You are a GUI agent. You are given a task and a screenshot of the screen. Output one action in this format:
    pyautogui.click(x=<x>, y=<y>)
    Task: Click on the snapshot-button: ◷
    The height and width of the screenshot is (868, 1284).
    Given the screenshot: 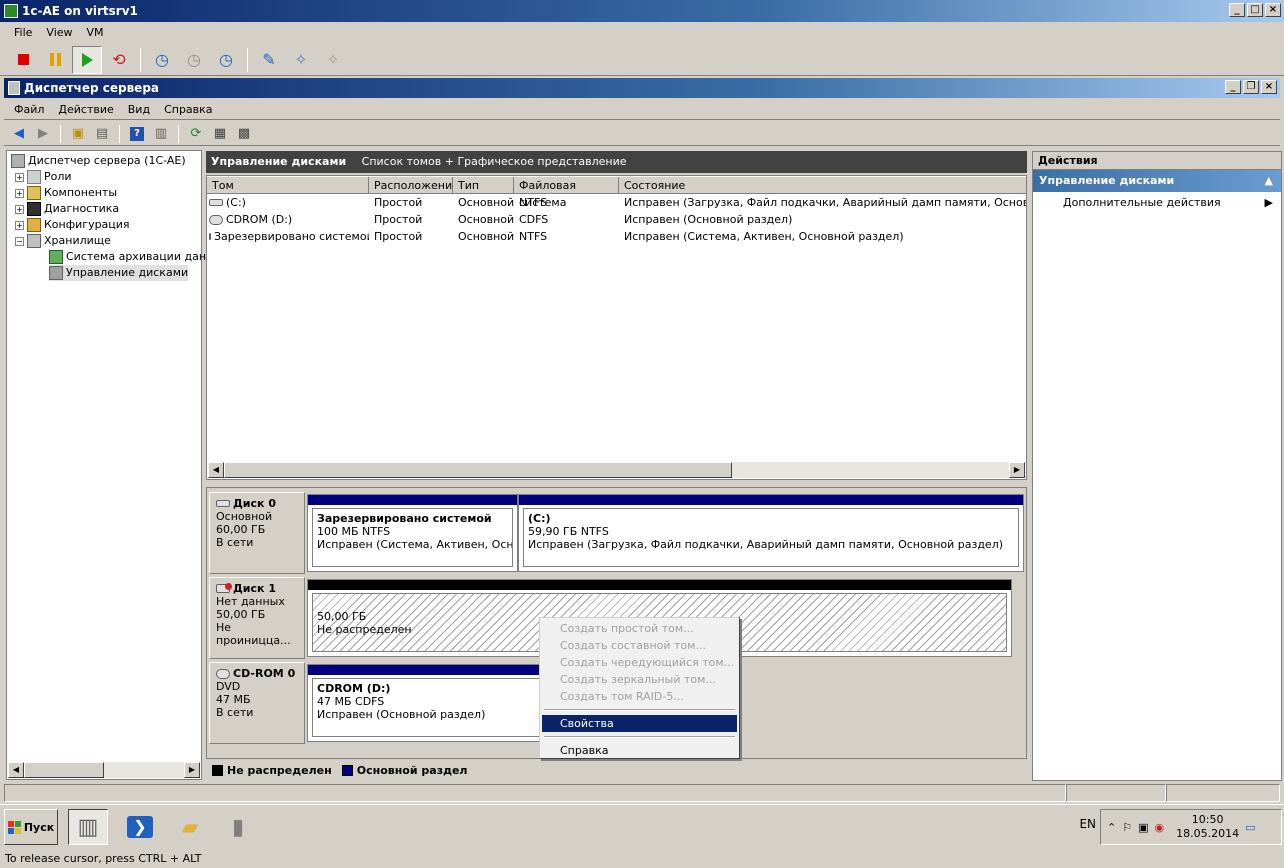 What is the action you would take?
    pyautogui.click(x=162, y=60)
    